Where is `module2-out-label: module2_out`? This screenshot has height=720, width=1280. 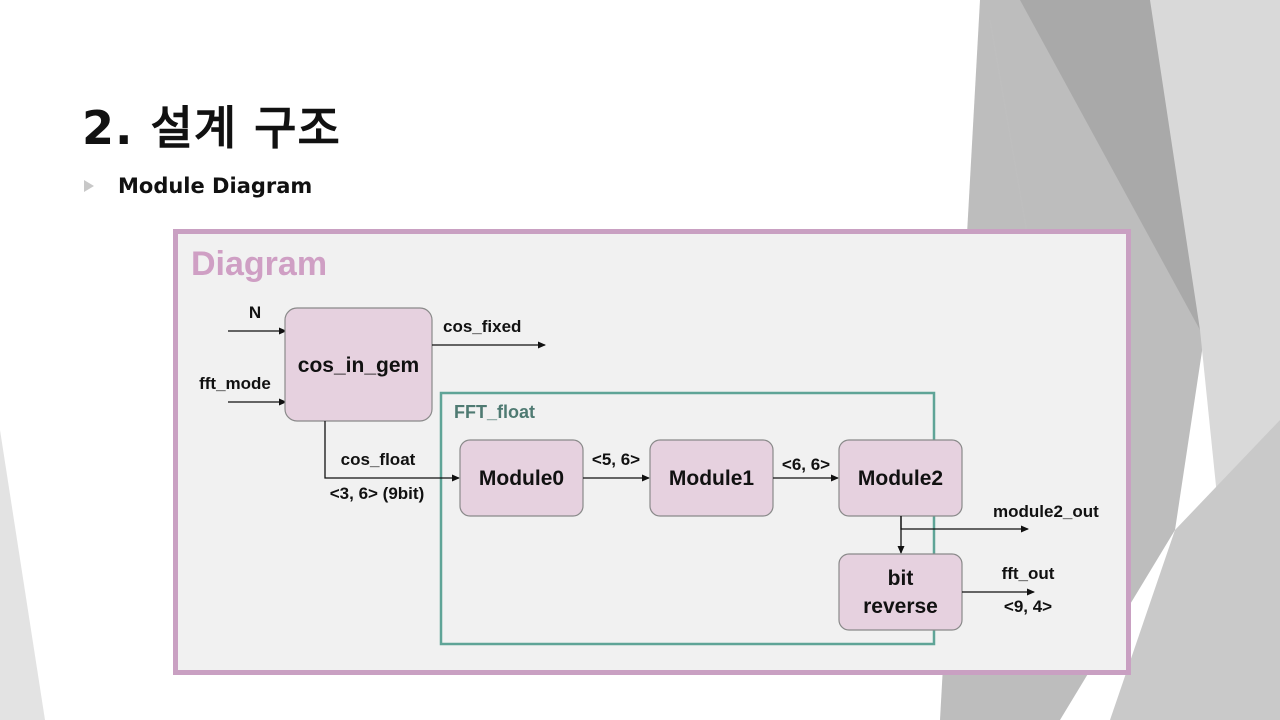
module2-out-label: module2_out is located at coordinates (1046, 511).